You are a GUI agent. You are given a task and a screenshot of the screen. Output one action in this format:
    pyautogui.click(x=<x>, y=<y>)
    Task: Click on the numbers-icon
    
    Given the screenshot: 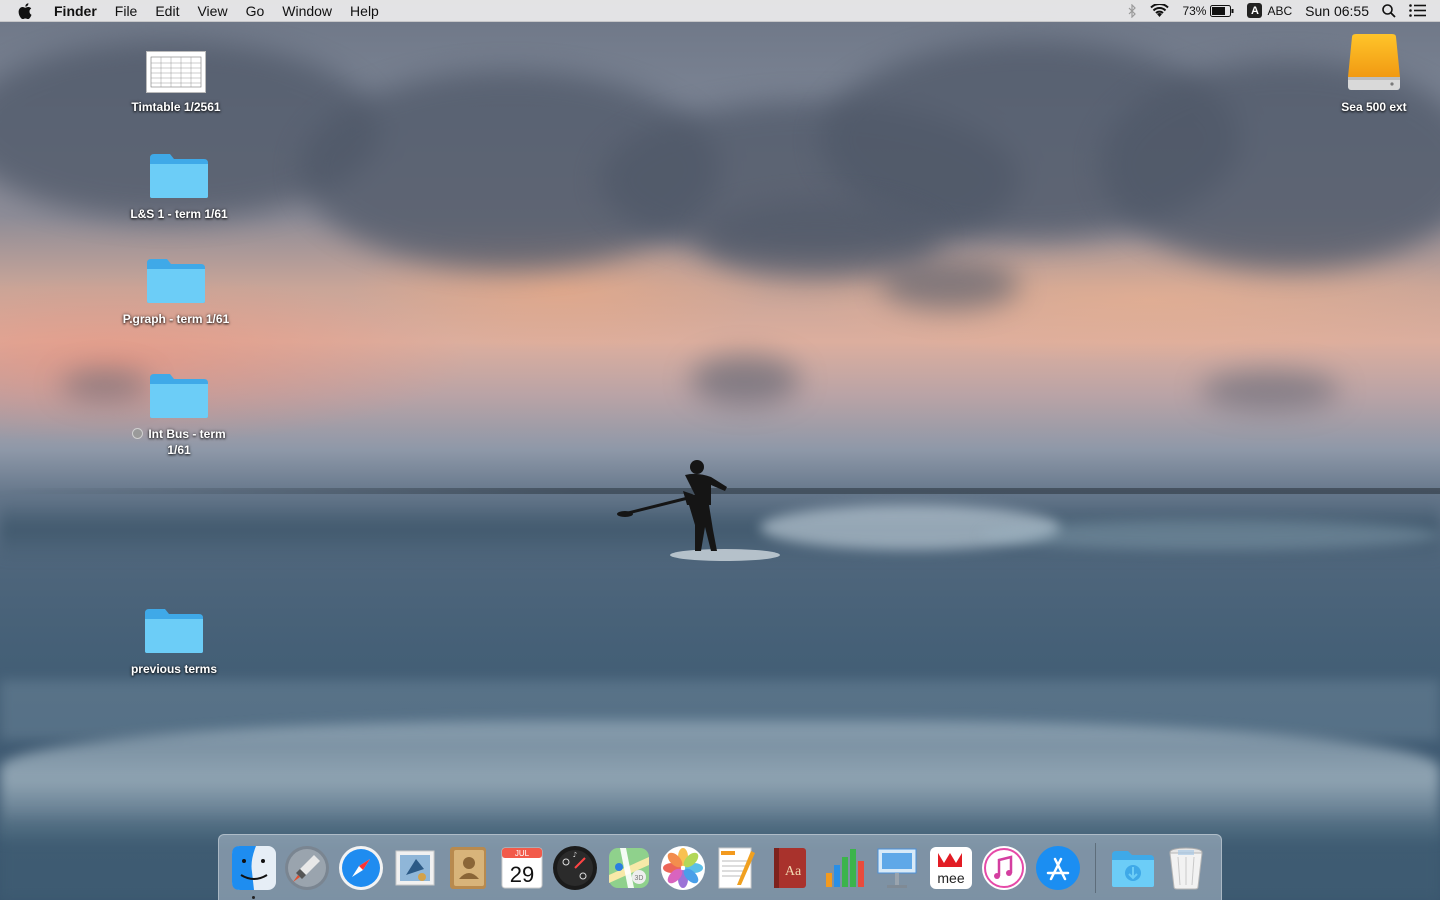 What is the action you would take?
    pyautogui.click(x=844, y=867)
    